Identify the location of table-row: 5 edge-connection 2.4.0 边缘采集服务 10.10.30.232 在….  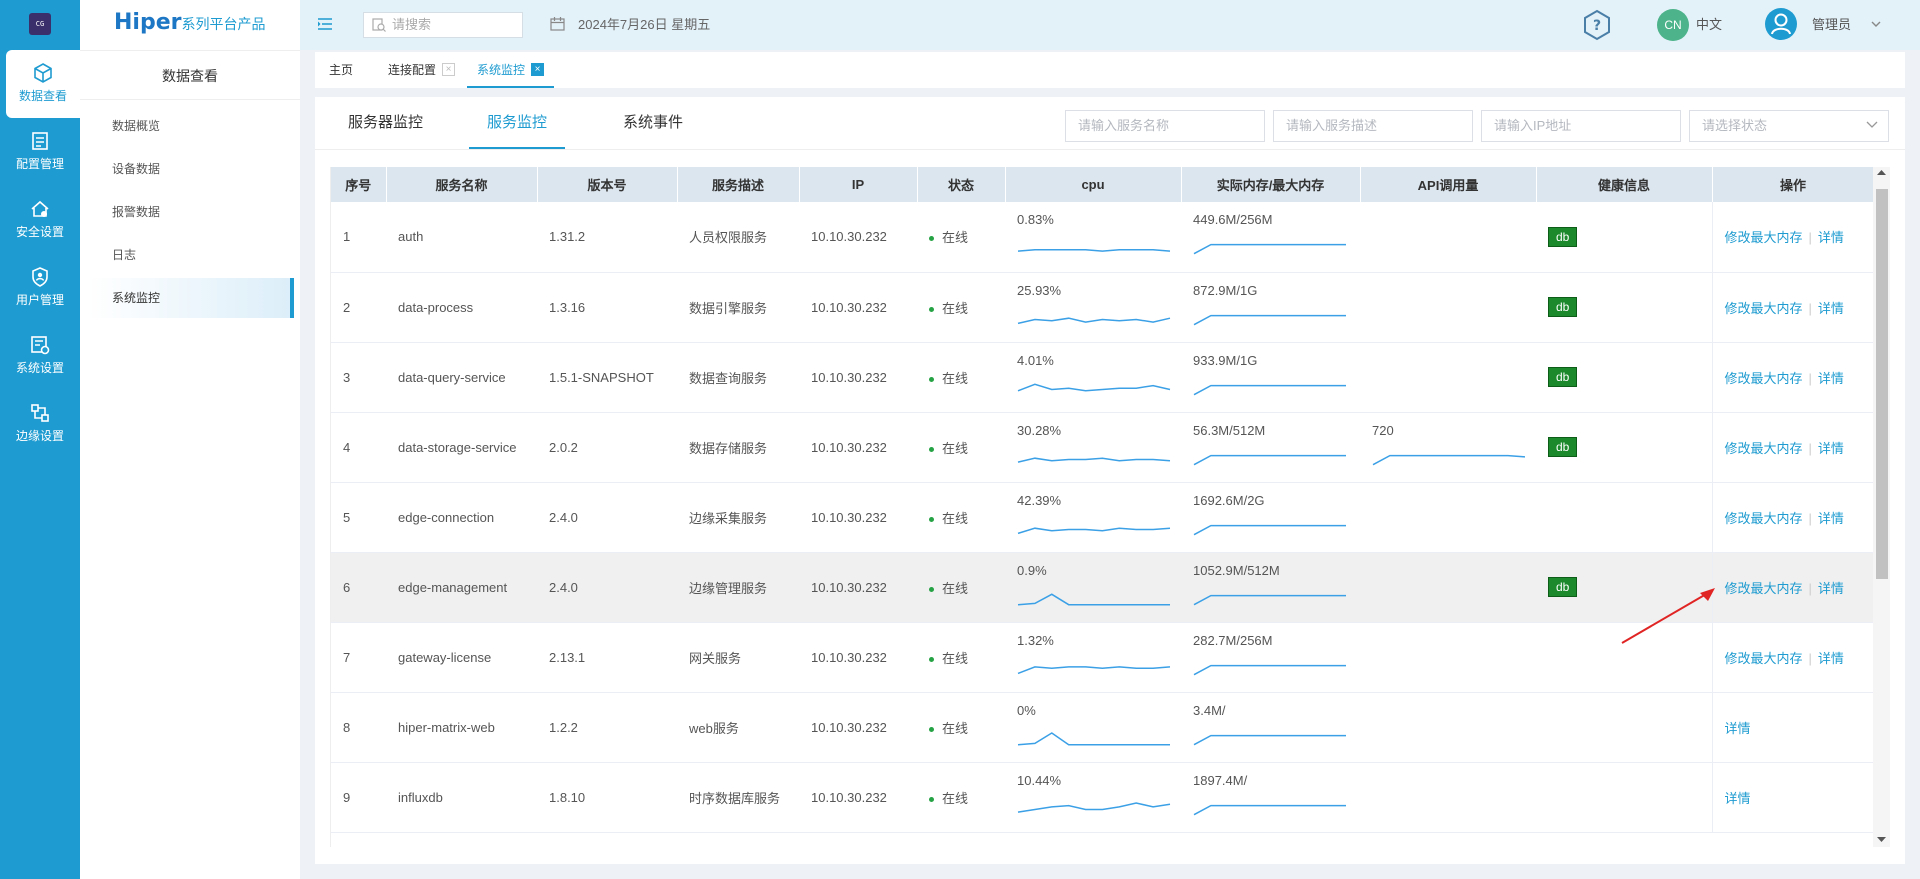
(1102, 517).